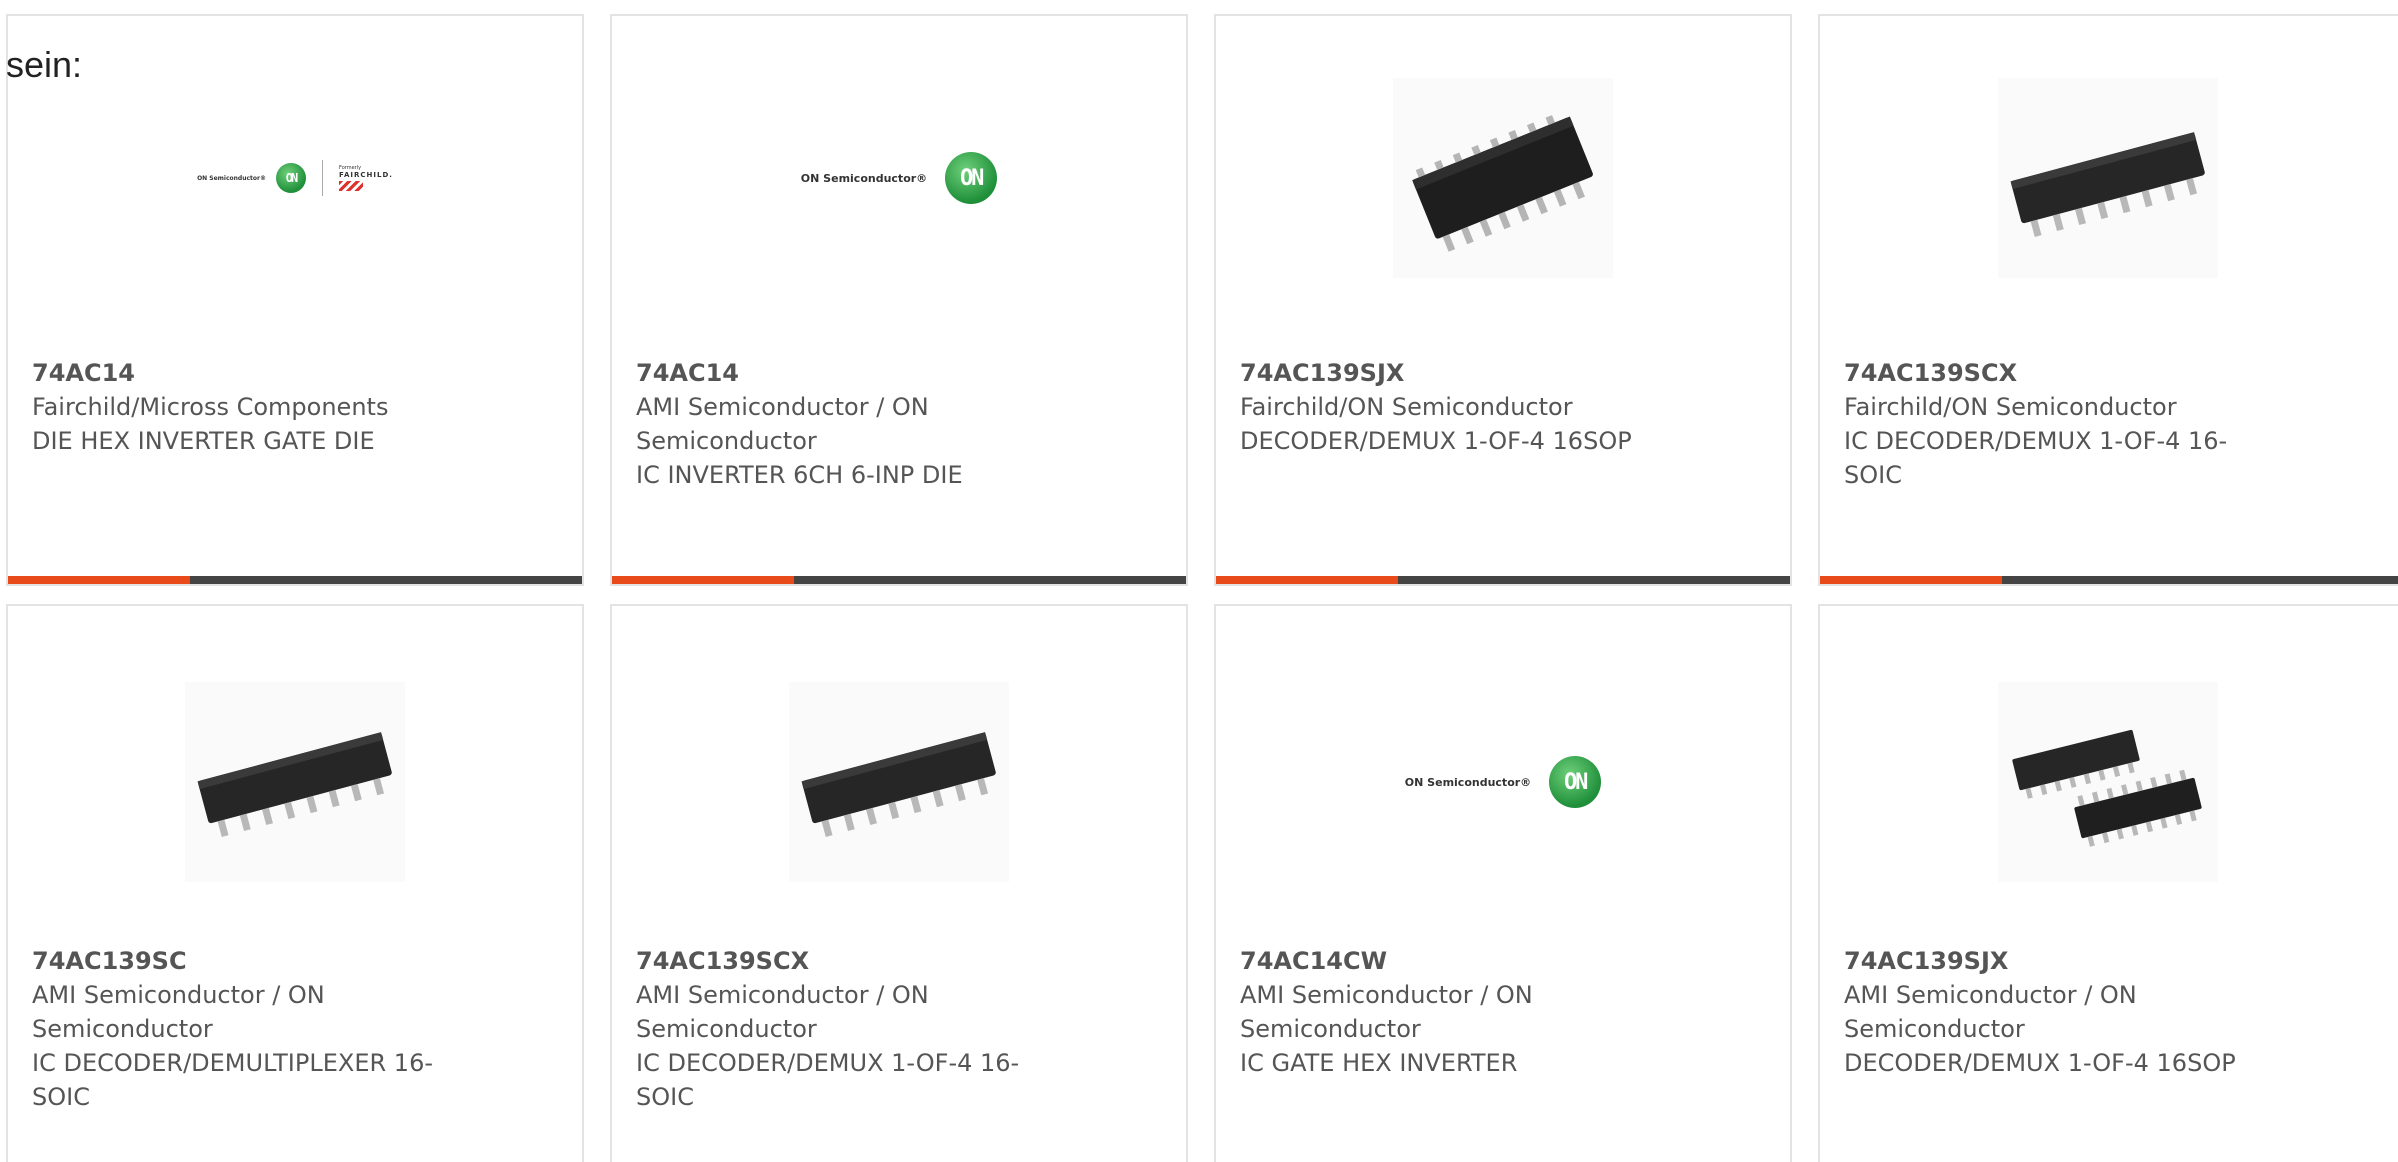 The width and height of the screenshot is (2398, 1162). Describe the element at coordinates (203, 441) in the screenshot. I see `description: DIE HEX INVERTER GATE DIE` at that location.